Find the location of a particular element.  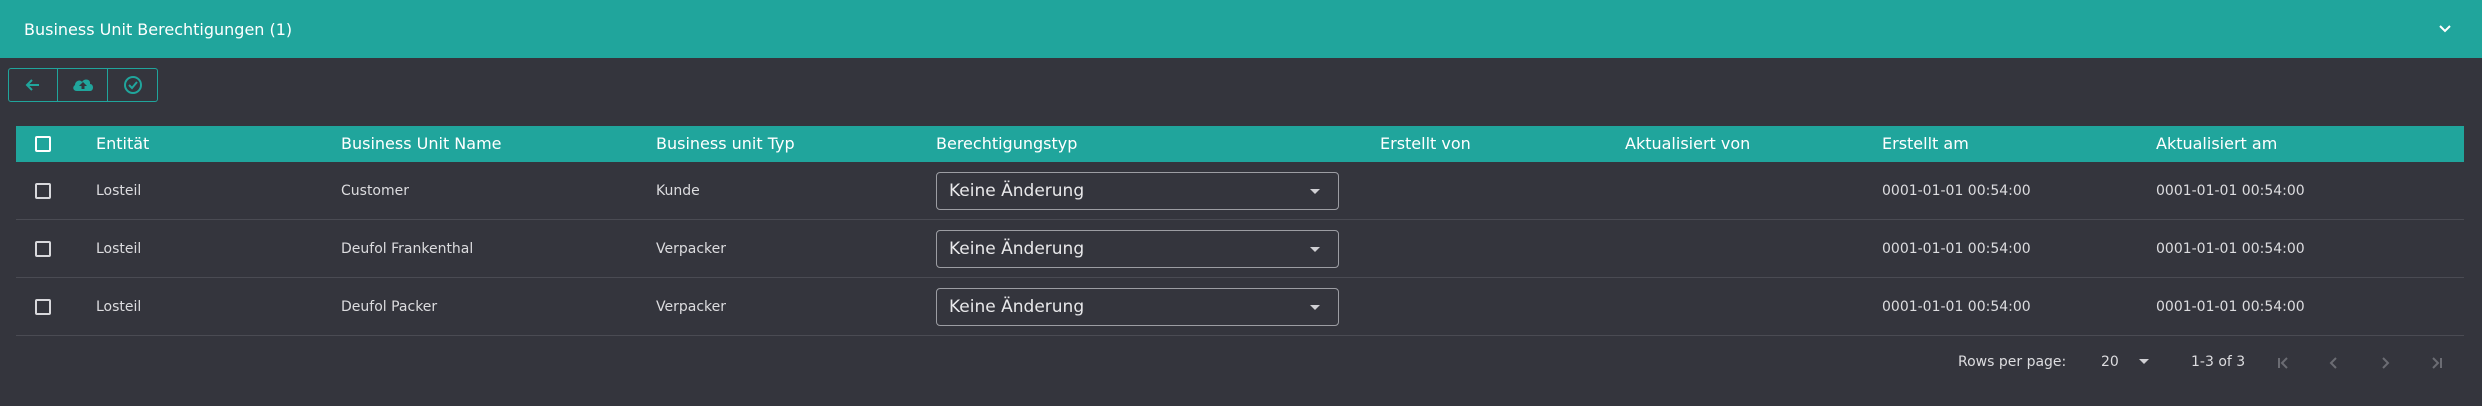

panel-header: Business Unit Berechtigungen (1) is located at coordinates (1241, 29).